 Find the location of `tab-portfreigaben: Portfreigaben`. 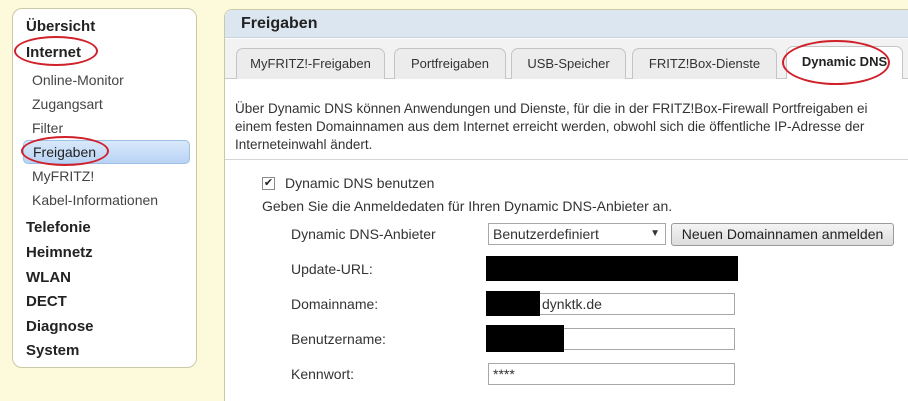

tab-portfreigaben: Portfreigaben is located at coordinates (450, 63).